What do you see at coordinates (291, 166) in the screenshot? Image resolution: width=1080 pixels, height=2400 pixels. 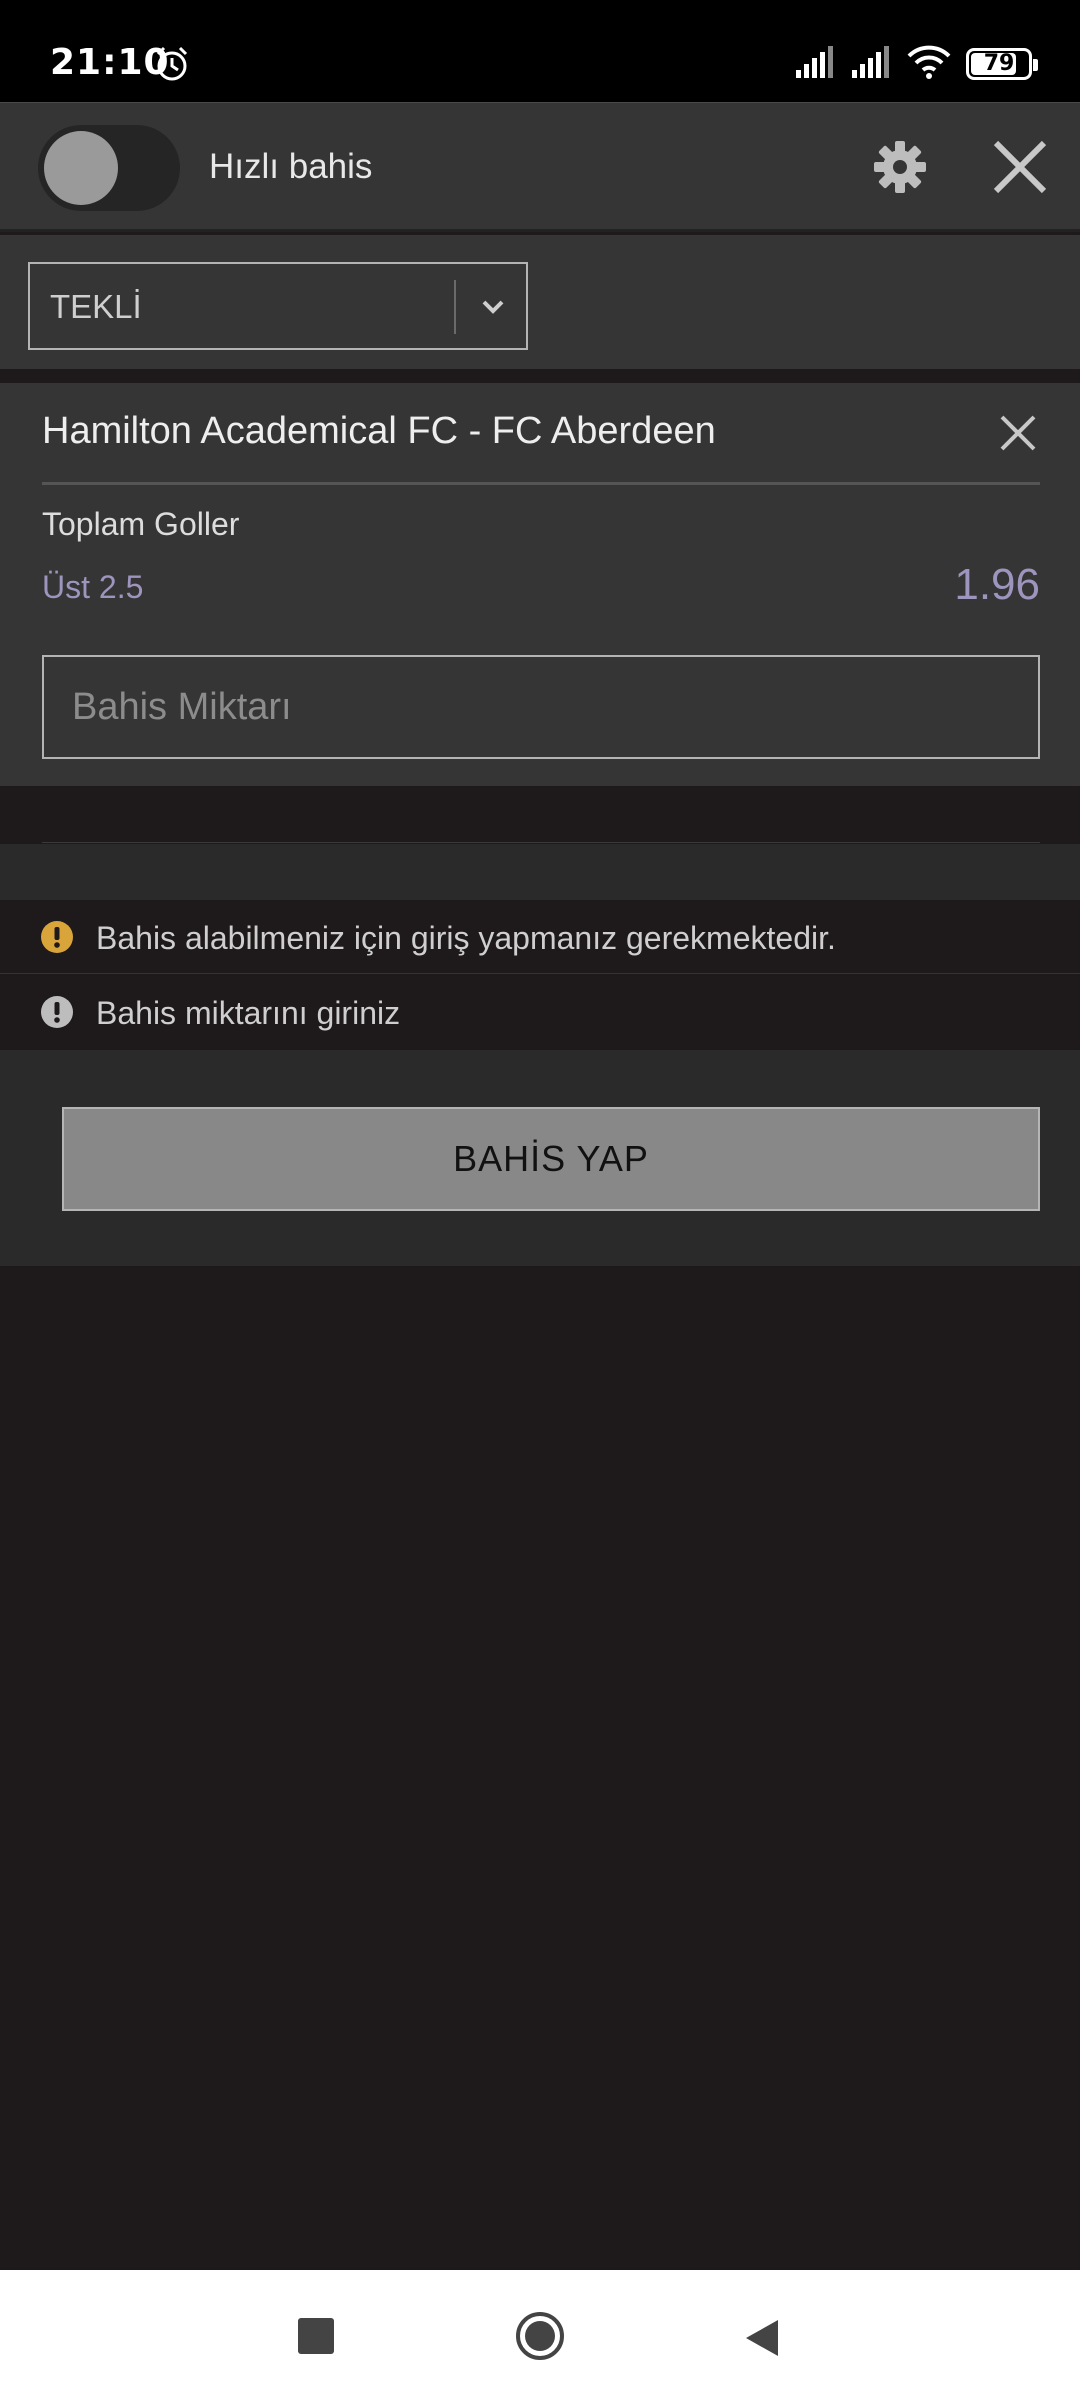 I see `quick-bet-label: Hızlı bahis` at bounding box center [291, 166].